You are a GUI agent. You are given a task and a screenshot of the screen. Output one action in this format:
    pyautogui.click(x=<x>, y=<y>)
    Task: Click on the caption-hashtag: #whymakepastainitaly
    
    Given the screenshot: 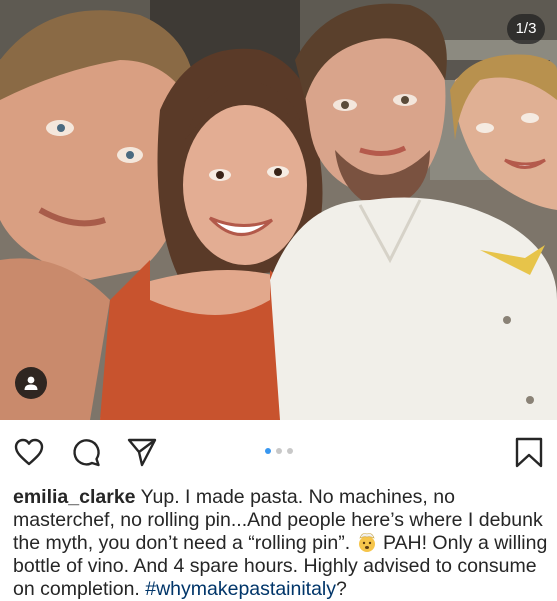 What is the action you would take?
    pyautogui.click(x=240, y=589)
    